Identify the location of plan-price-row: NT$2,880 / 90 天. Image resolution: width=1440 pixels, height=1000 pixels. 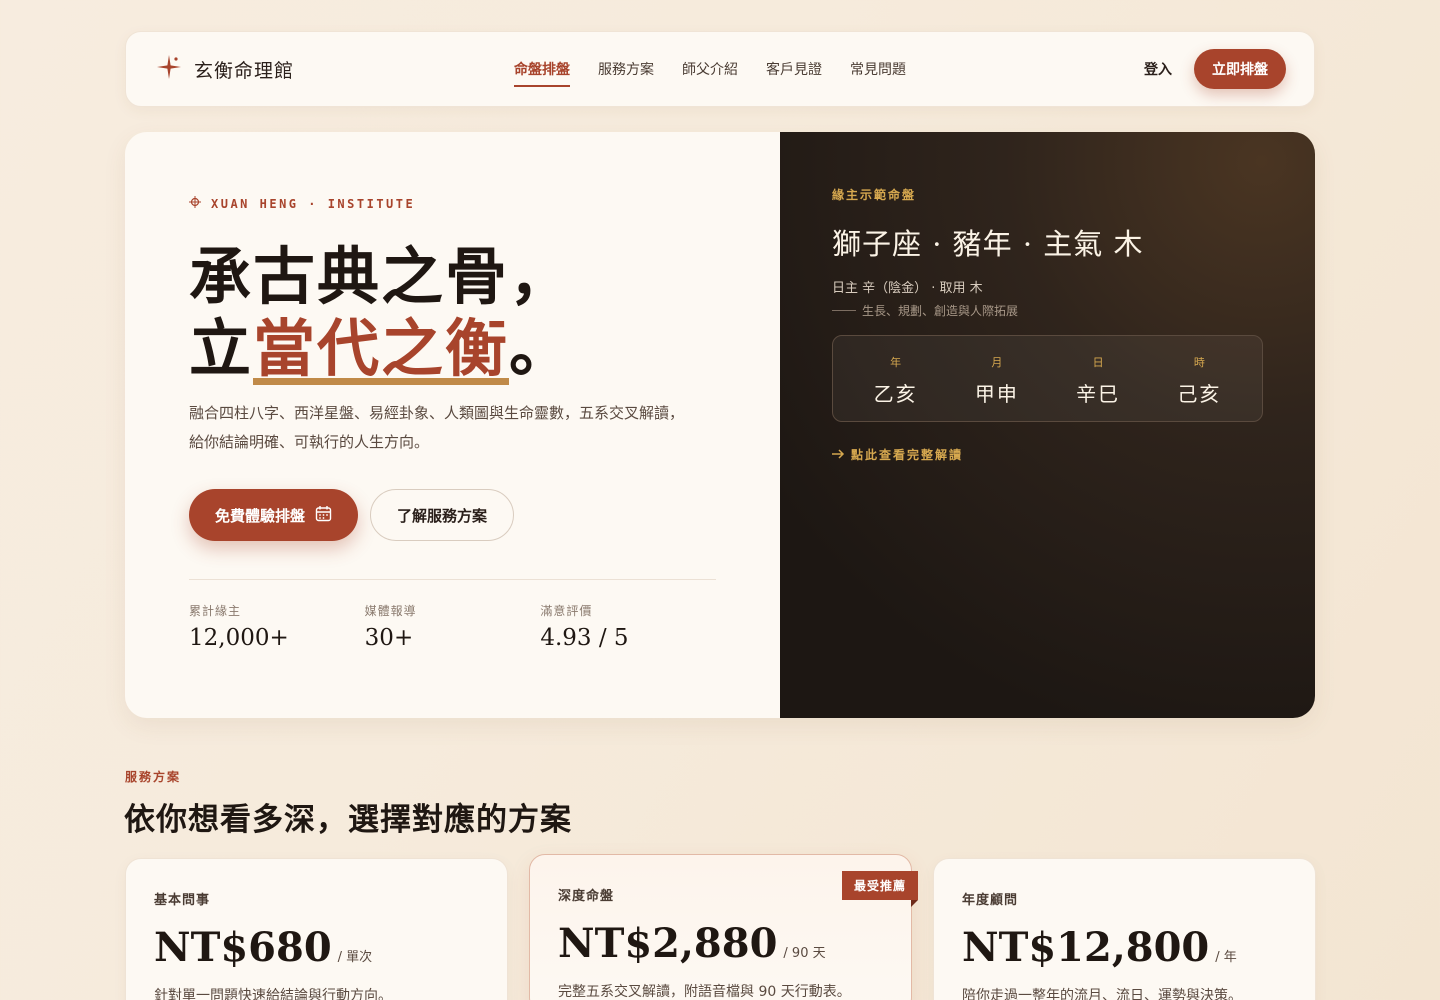
(720, 943).